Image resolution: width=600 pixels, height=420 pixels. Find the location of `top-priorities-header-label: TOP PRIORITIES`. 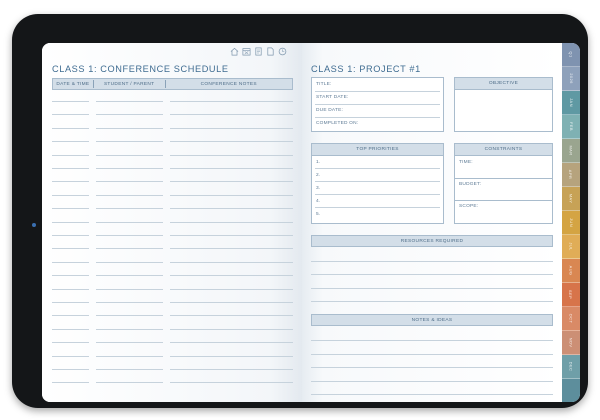

top-priorities-header-label: TOP PRIORITIES is located at coordinates (377, 149).